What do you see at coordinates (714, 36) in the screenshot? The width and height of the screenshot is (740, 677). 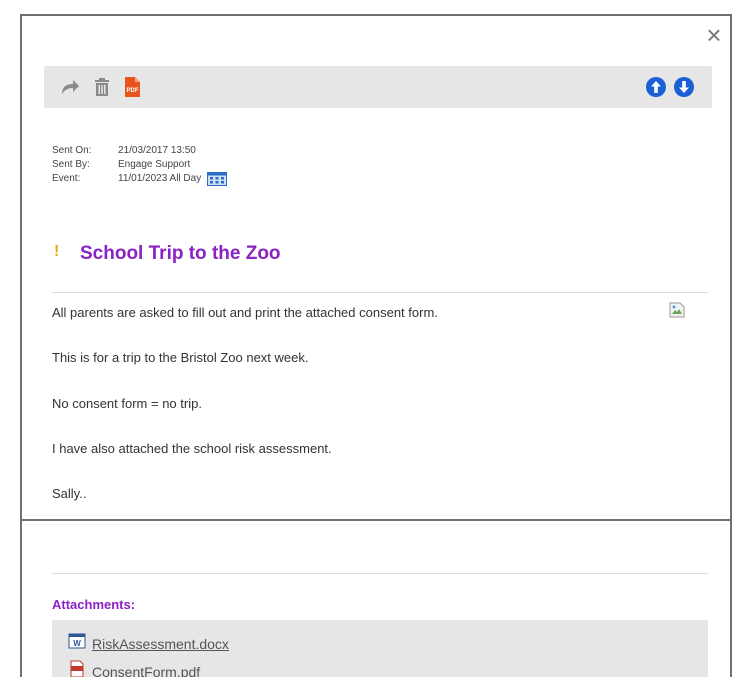 I see `close-icon: ×` at bounding box center [714, 36].